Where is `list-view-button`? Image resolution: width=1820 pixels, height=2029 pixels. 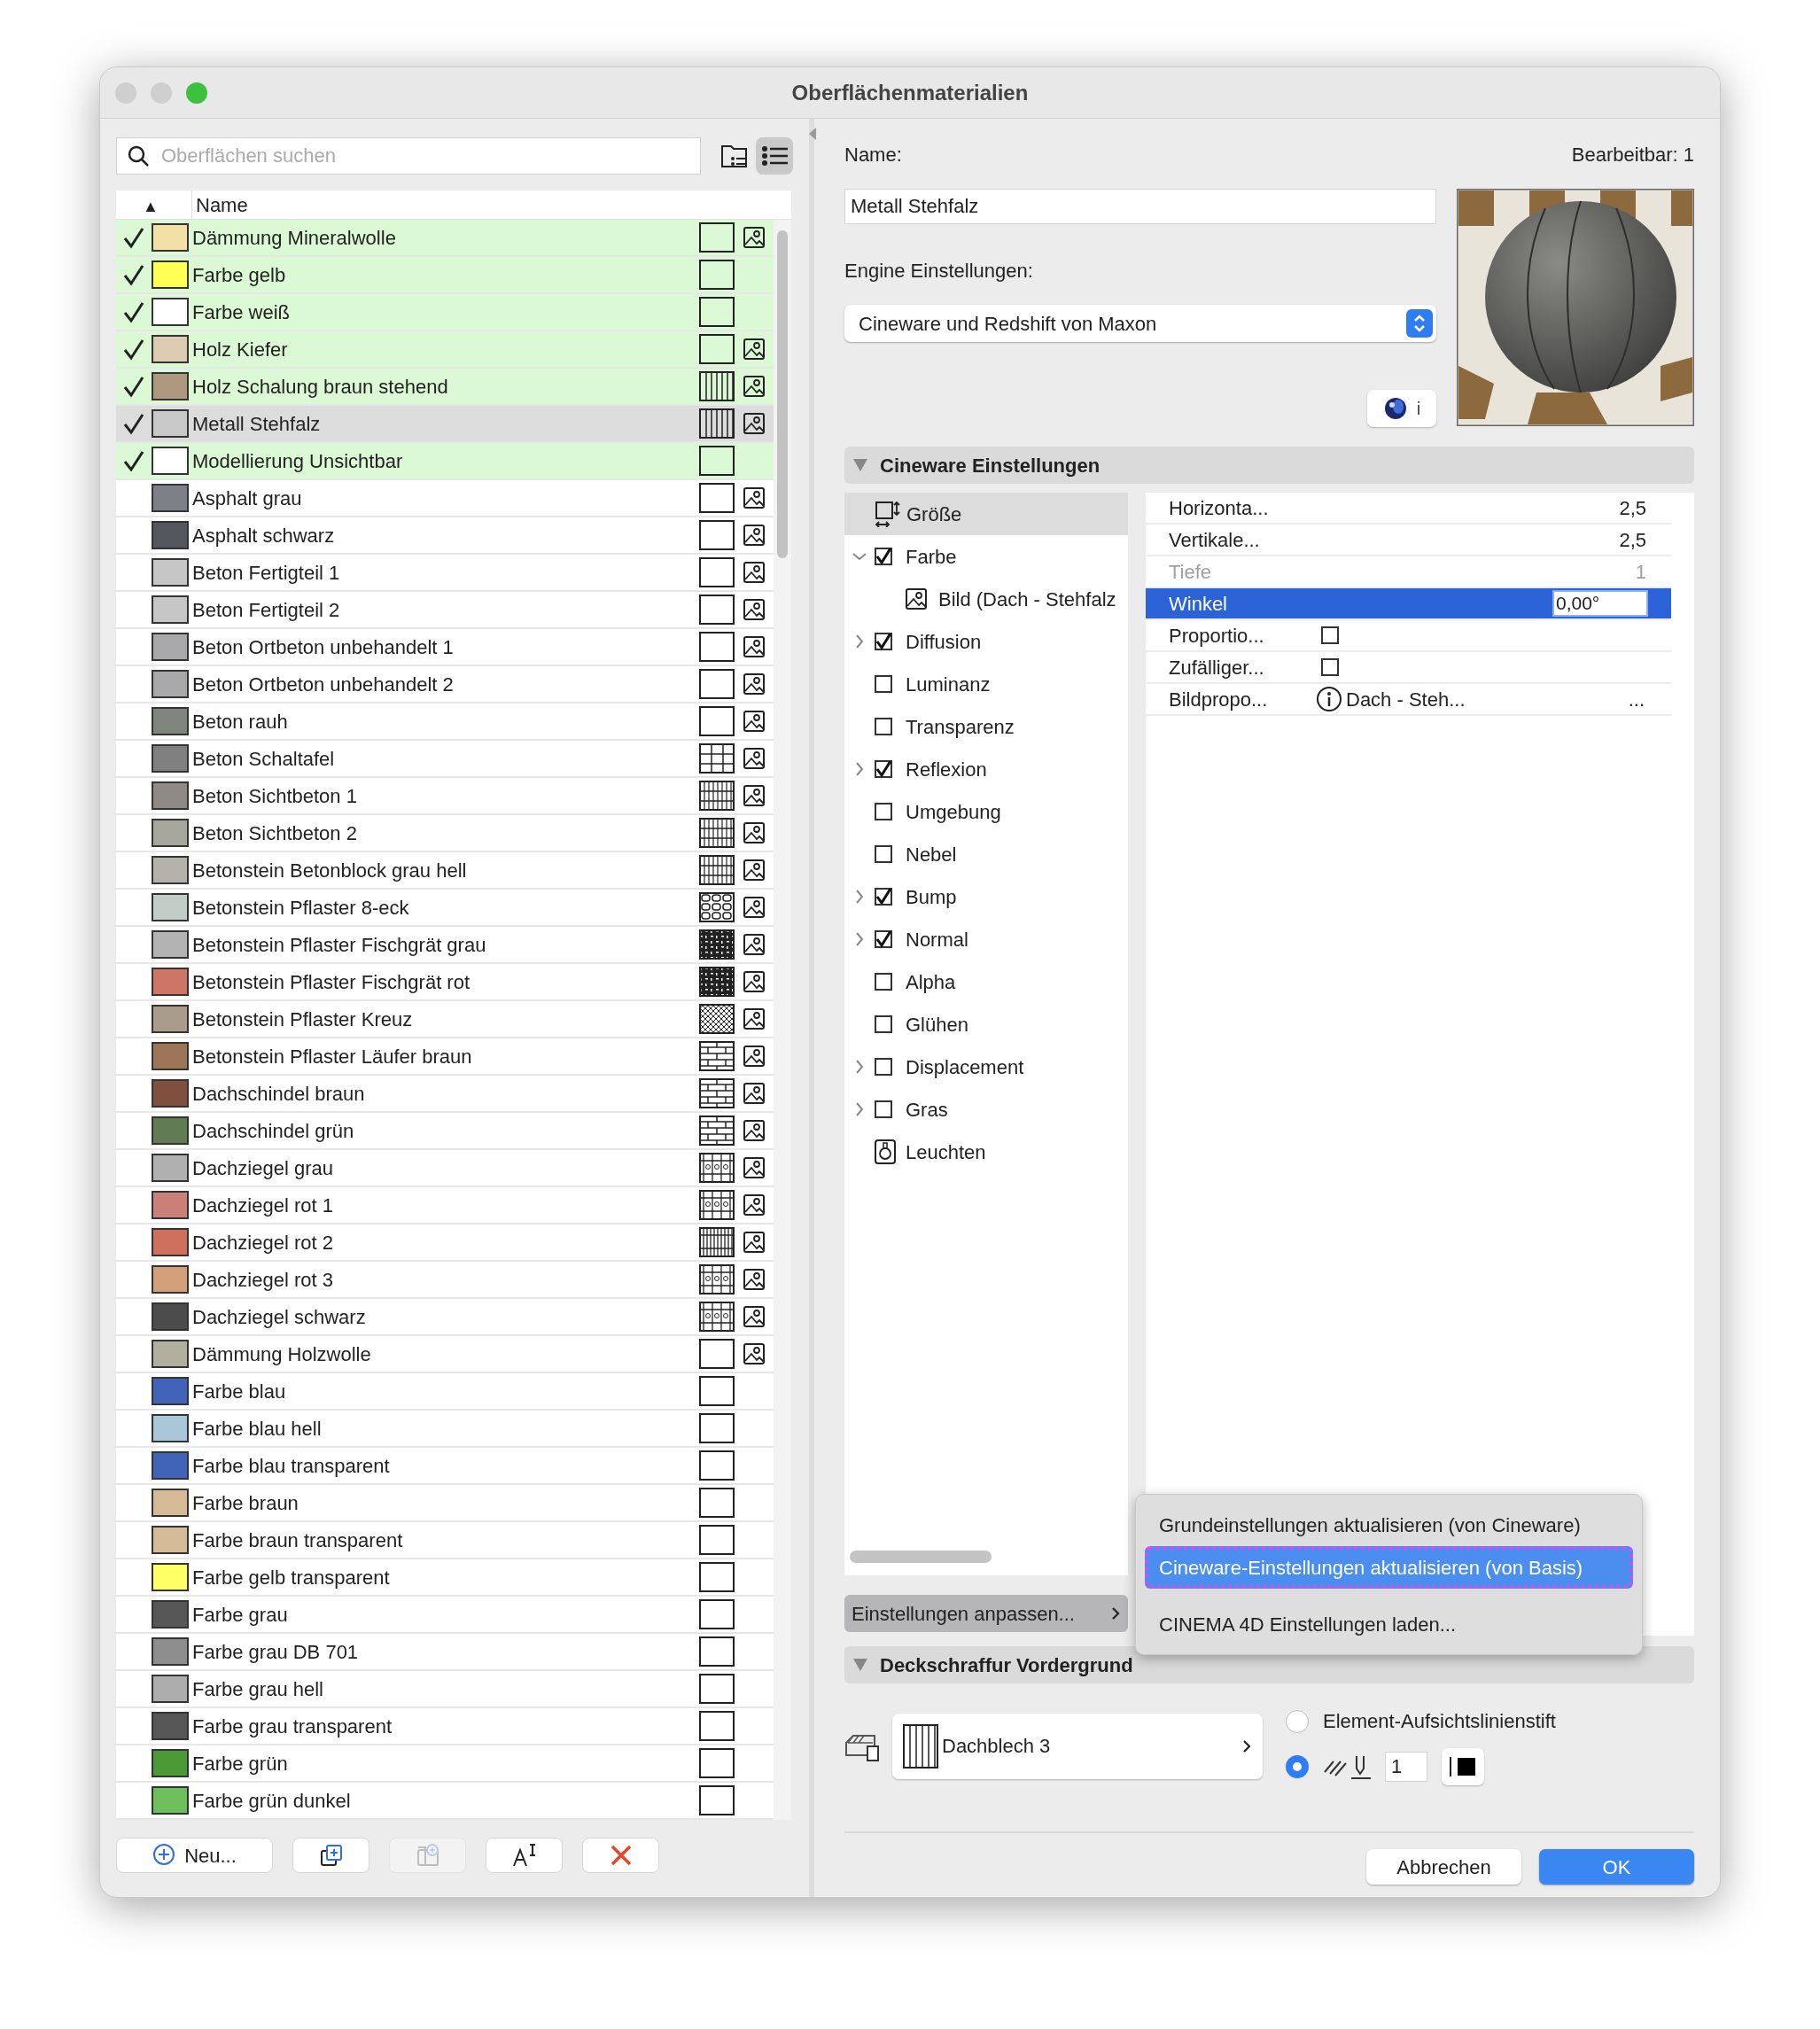
list-view-button is located at coordinates (774, 156).